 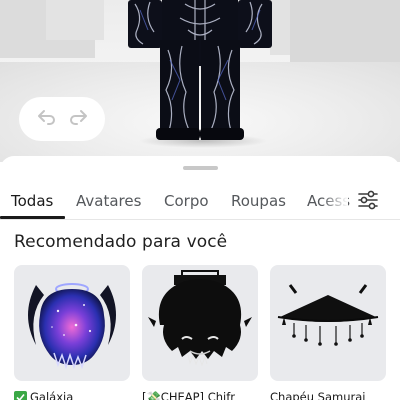 What do you see at coordinates (200, 219) in the screenshot?
I see `tabs-divider` at bounding box center [200, 219].